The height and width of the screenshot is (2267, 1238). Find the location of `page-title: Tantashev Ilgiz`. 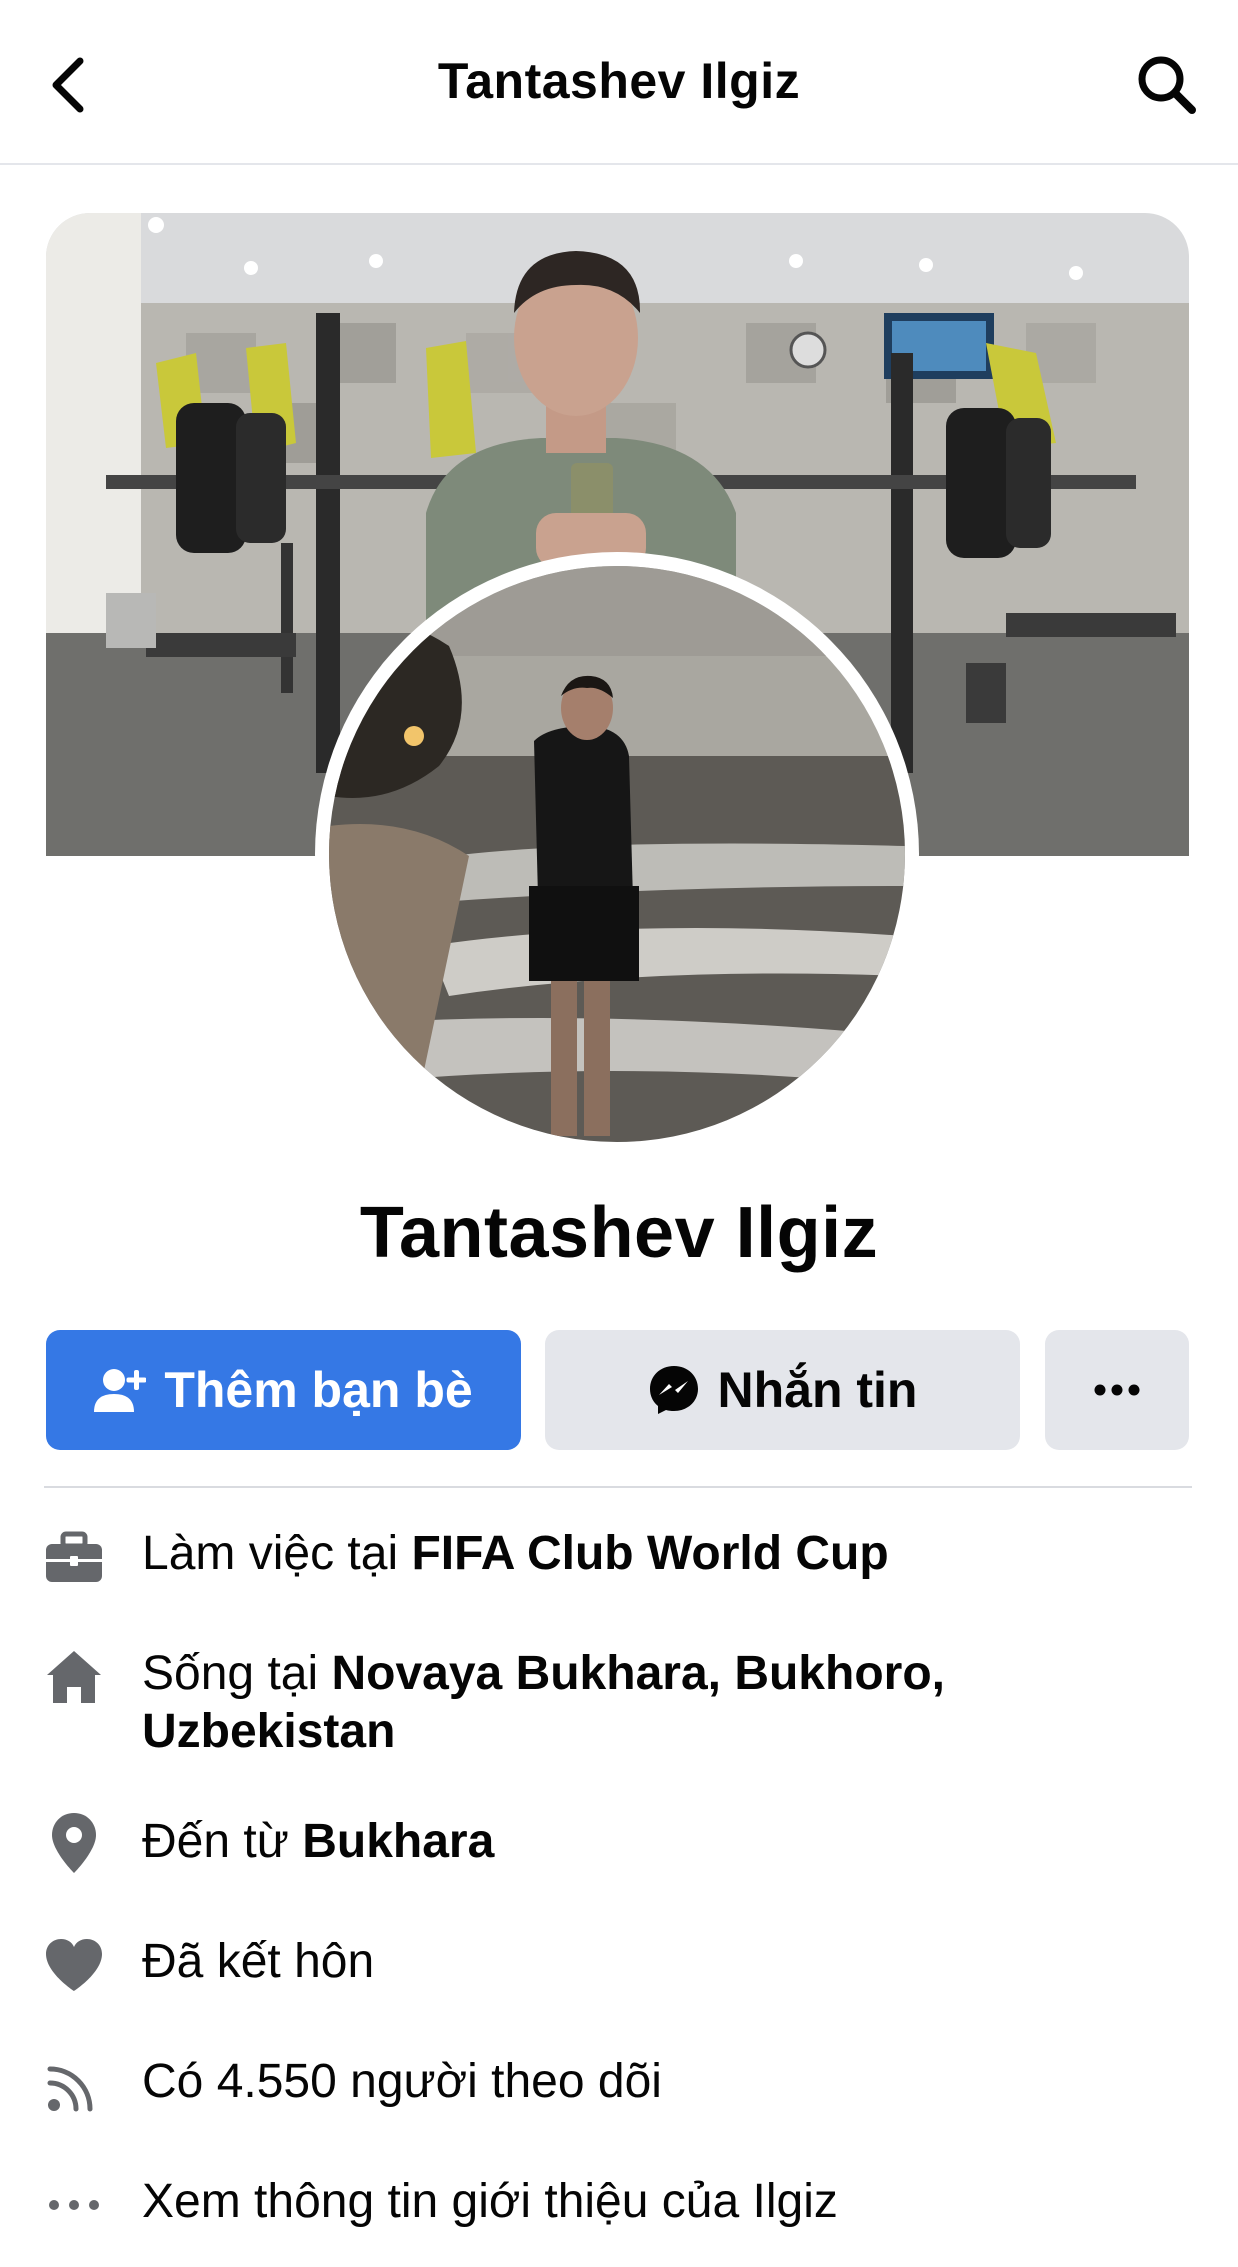

page-title: Tantashev Ilgiz is located at coordinates (619, 81).